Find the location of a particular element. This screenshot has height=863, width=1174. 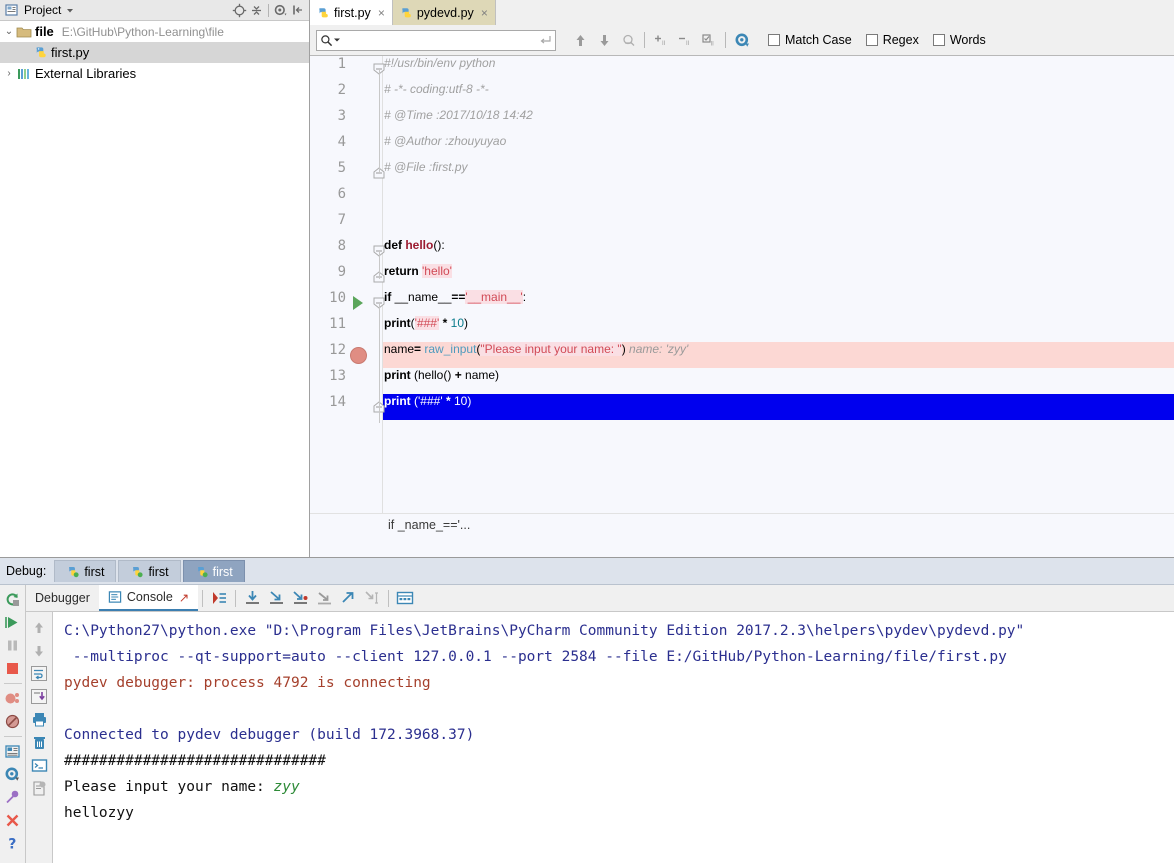

step-over-icon is located at coordinates (252, 598).